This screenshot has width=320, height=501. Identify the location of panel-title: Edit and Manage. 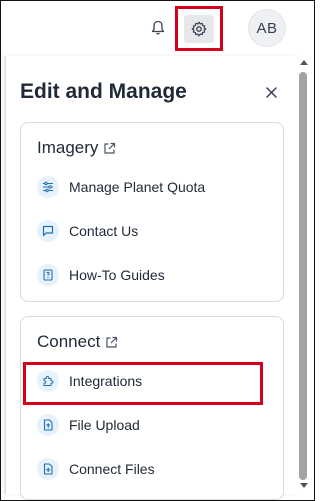
(103, 91).